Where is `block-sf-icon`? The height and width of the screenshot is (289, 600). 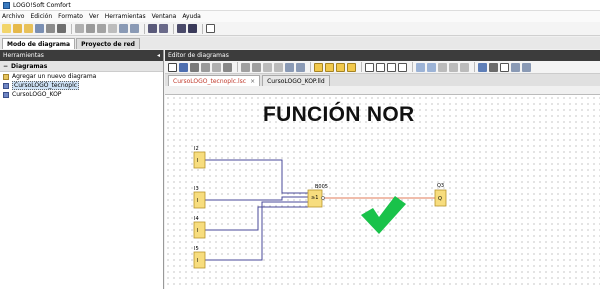 block-sf-icon is located at coordinates (340, 67).